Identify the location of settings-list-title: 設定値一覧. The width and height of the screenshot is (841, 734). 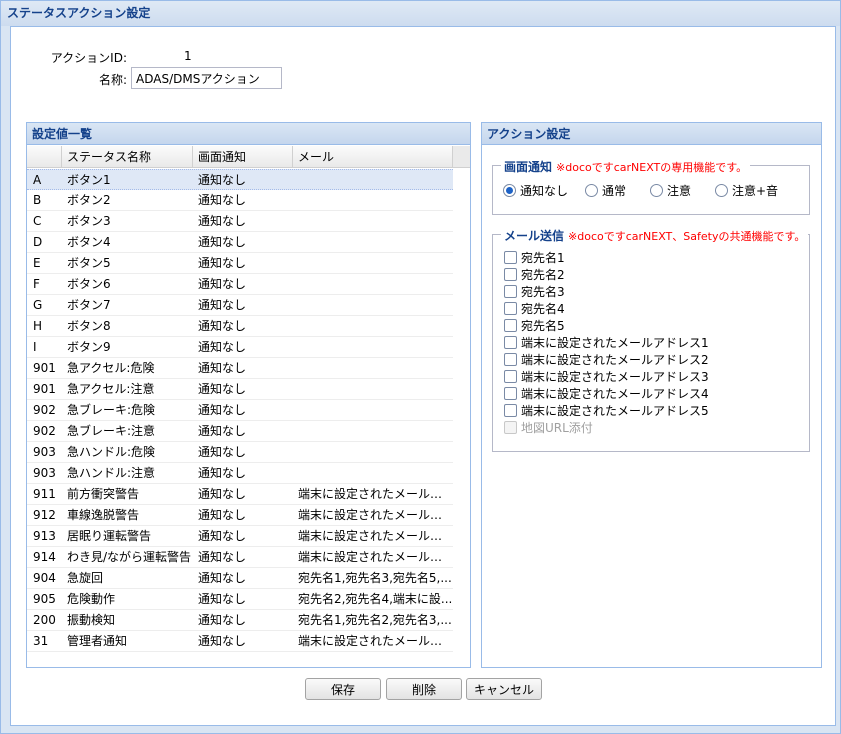
(248, 134).